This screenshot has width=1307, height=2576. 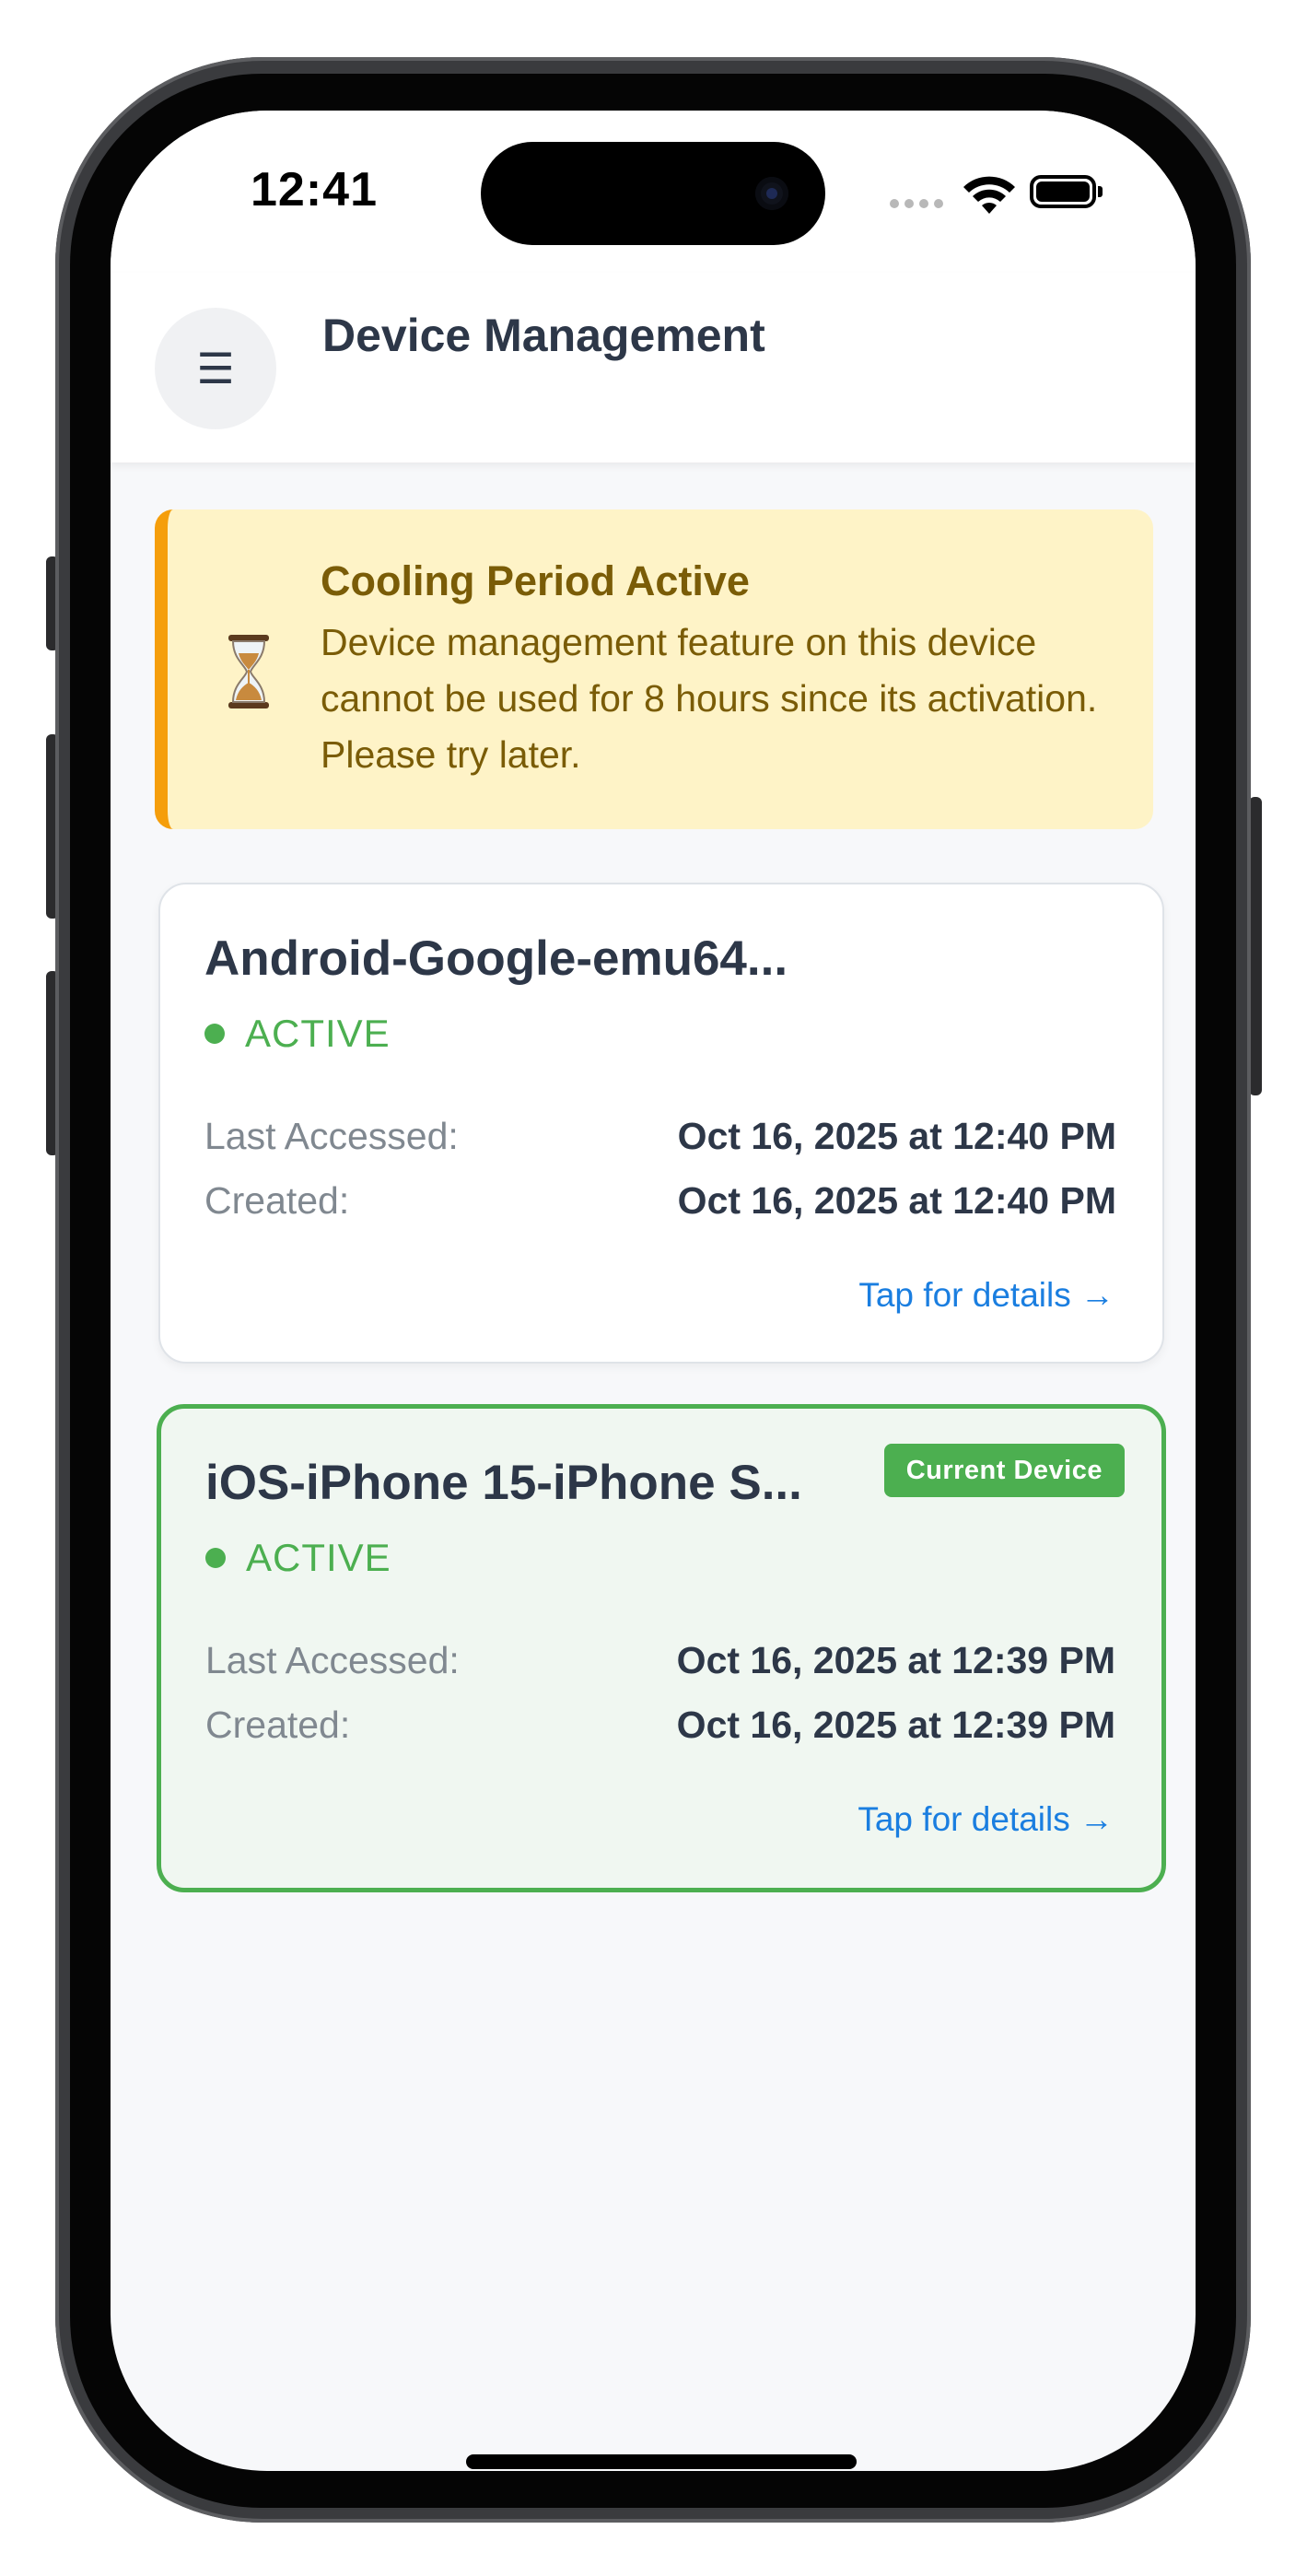 What do you see at coordinates (1256, 946) in the screenshot?
I see `power-button` at bounding box center [1256, 946].